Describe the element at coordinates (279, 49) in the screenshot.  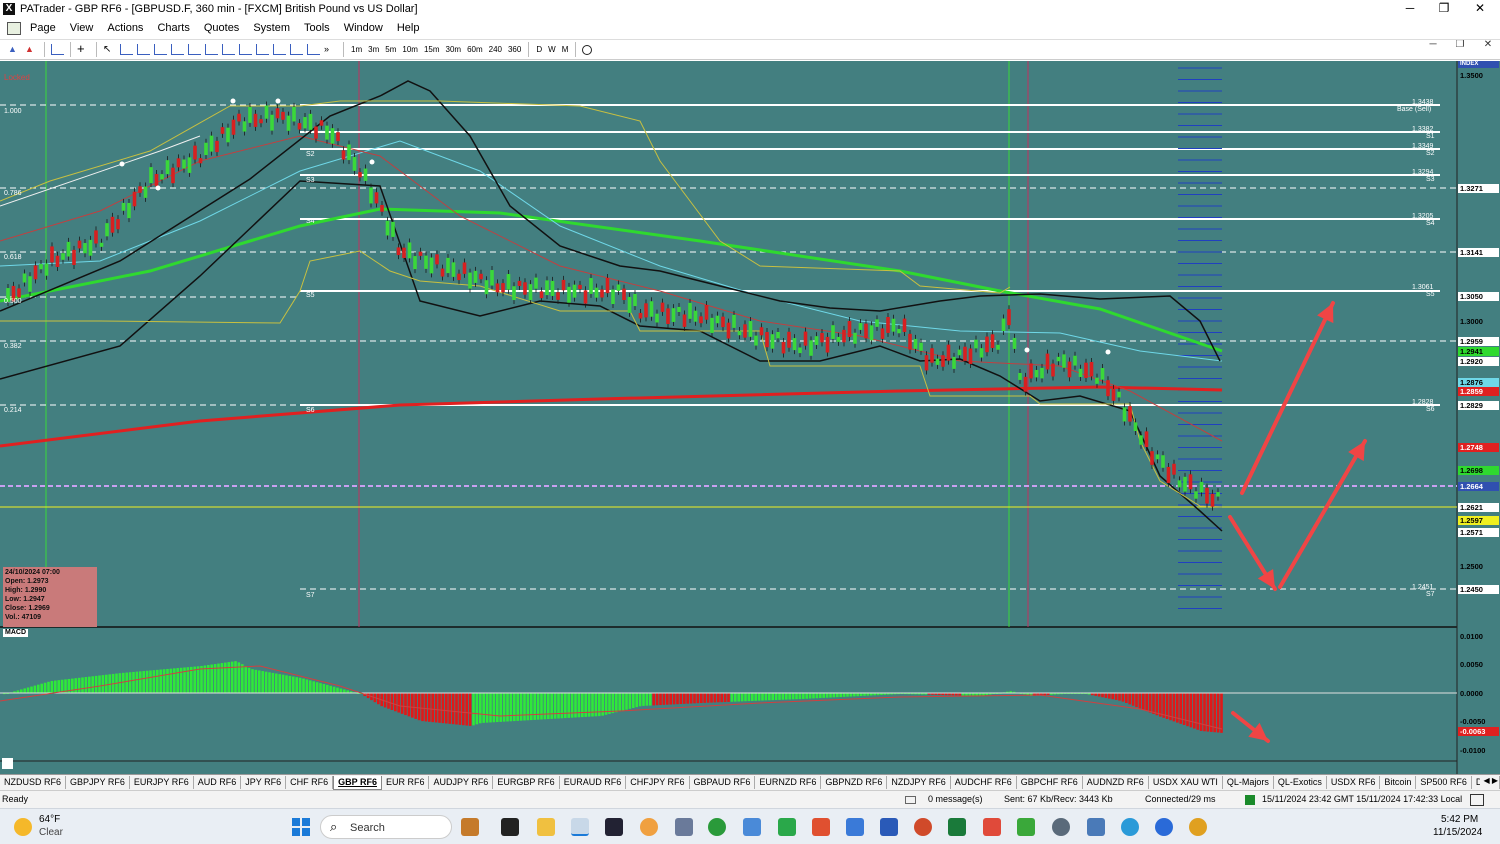
I see `pitchfork-icon` at that location.